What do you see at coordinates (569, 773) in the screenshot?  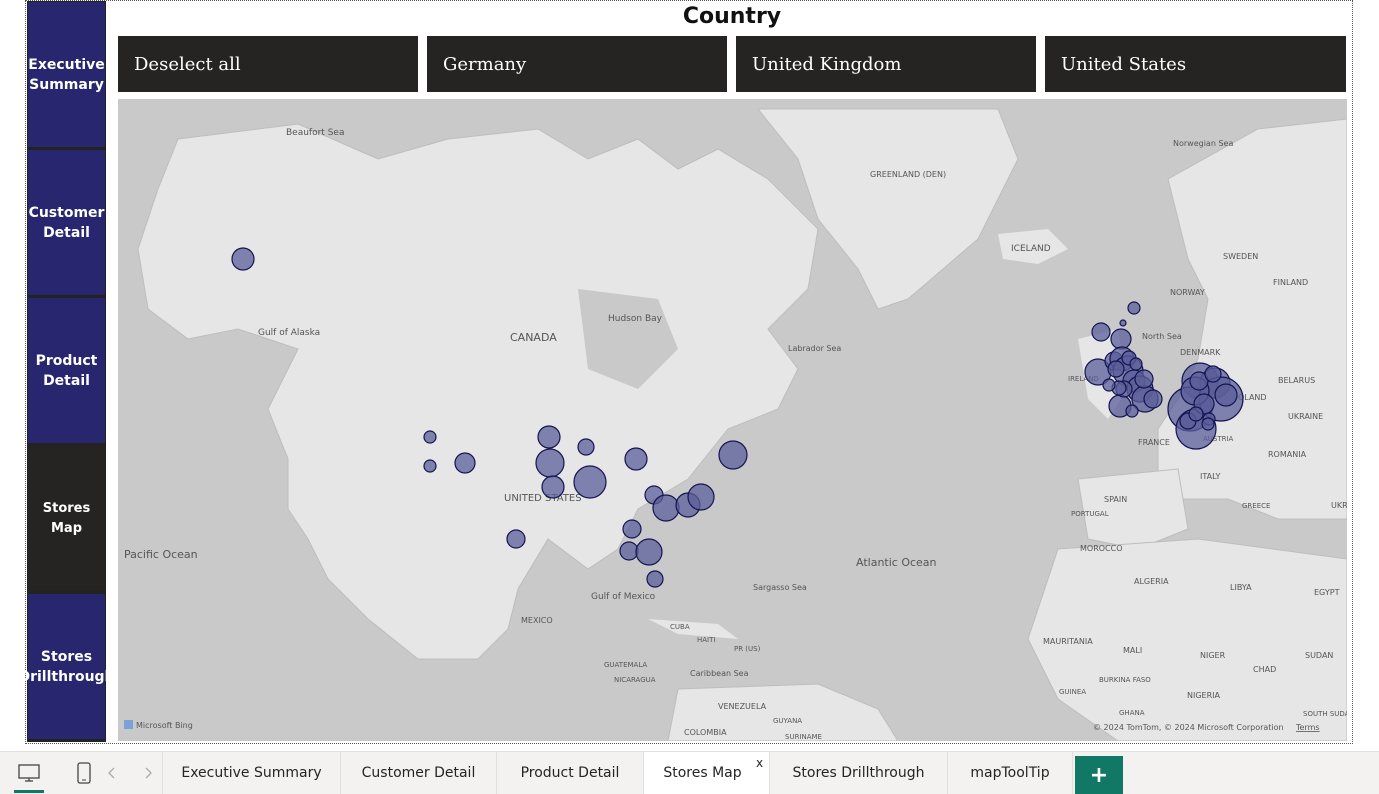 I see `tab-product-detail: Product Detail` at bounding box center [569, 773].